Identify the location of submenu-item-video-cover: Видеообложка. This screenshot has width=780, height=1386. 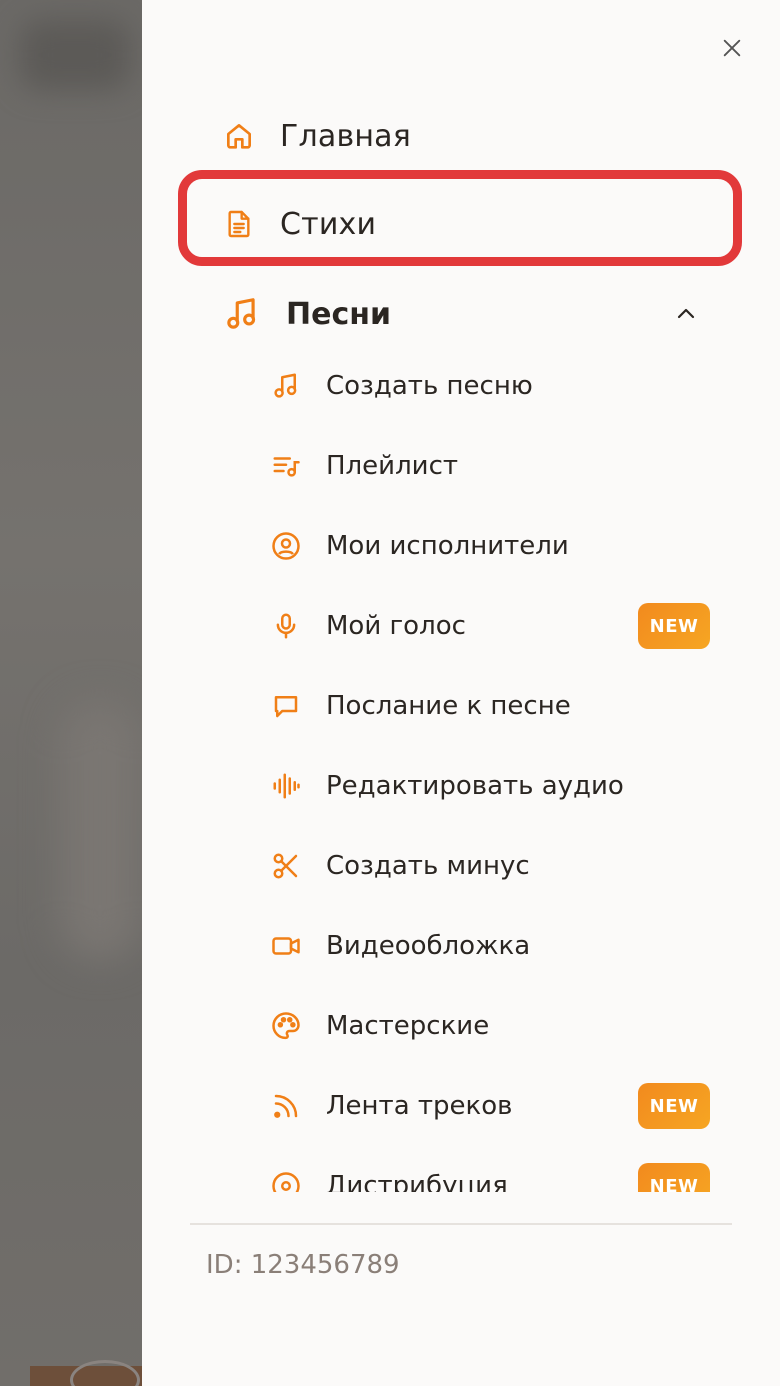
(490, 946).